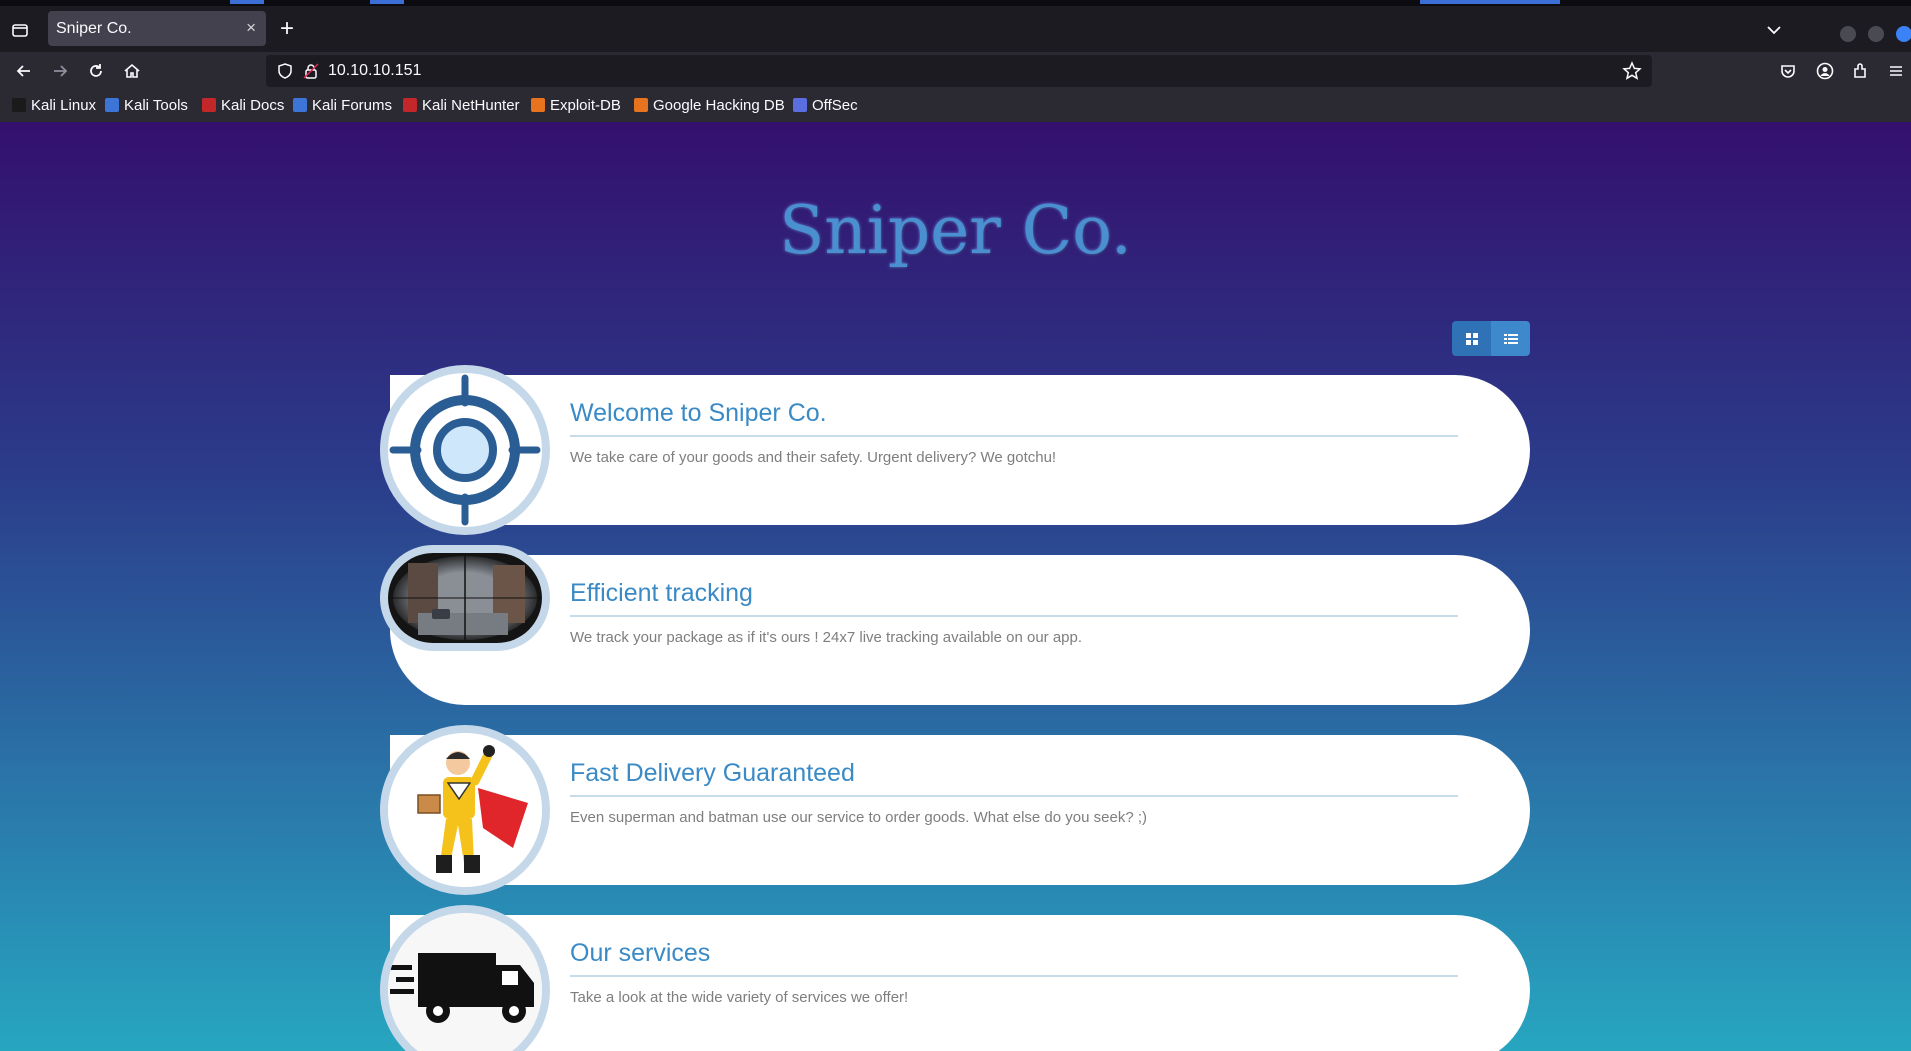 The image size is (1911, 1051). What do you see at coordinates (24, 71) in the screenshot?
I see `back-icon` at bounding box center [24, 71].